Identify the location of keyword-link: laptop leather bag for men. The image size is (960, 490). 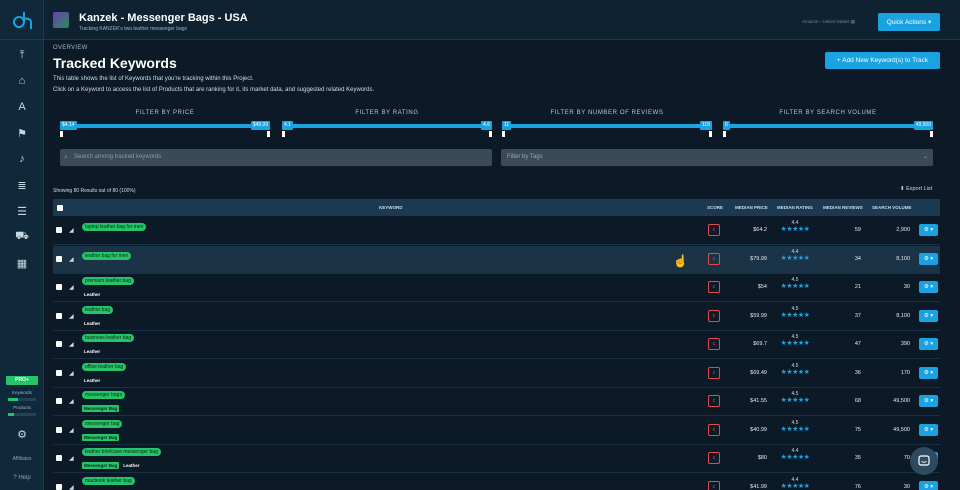
(114, 227).